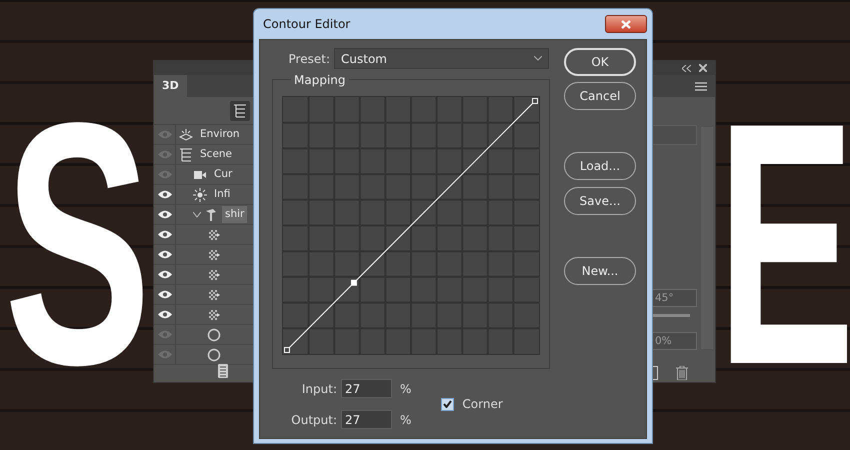 This screenshot has width=850, height=450. I want to click on layer-name: Infi, so click(222, 195).